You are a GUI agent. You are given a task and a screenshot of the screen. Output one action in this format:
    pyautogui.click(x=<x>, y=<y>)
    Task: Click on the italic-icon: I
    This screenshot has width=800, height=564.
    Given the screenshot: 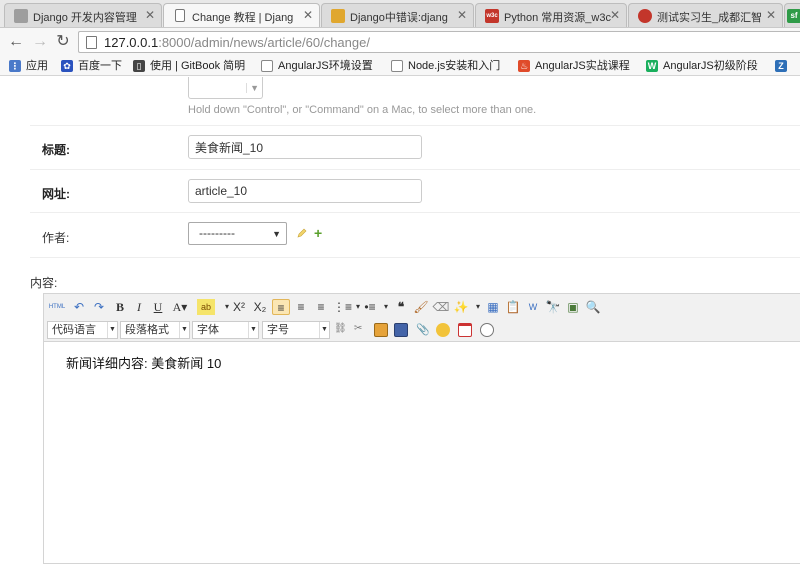 What is the action you would take?
    pyautogui.click(x=139, y=307)
    